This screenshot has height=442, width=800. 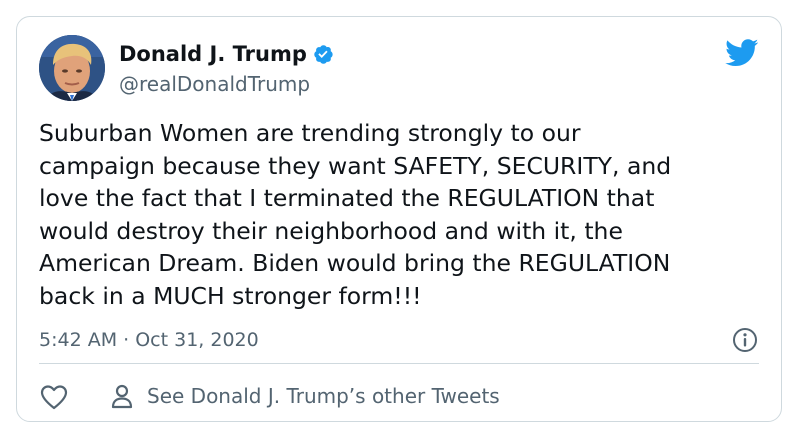 I want to click on author-name-row: Donald J. Trump, so click(x=226, y=54).